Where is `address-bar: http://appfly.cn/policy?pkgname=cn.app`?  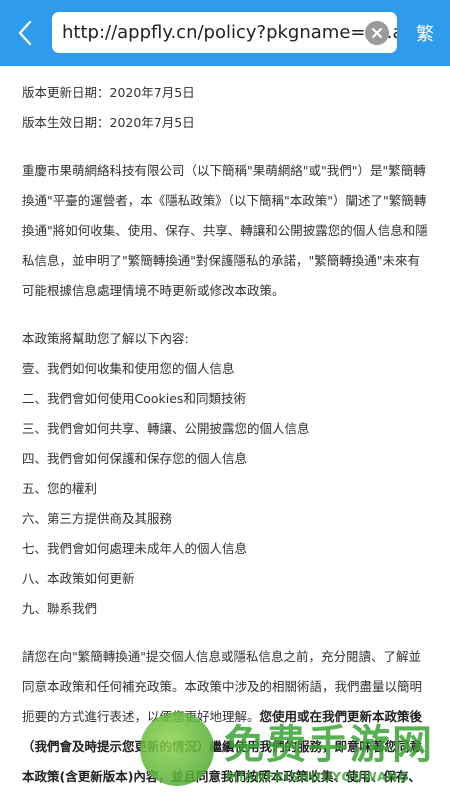 address-bar: http://appfly.cn/policy?pkgname=cn.app is located at coordinates (224, 32).